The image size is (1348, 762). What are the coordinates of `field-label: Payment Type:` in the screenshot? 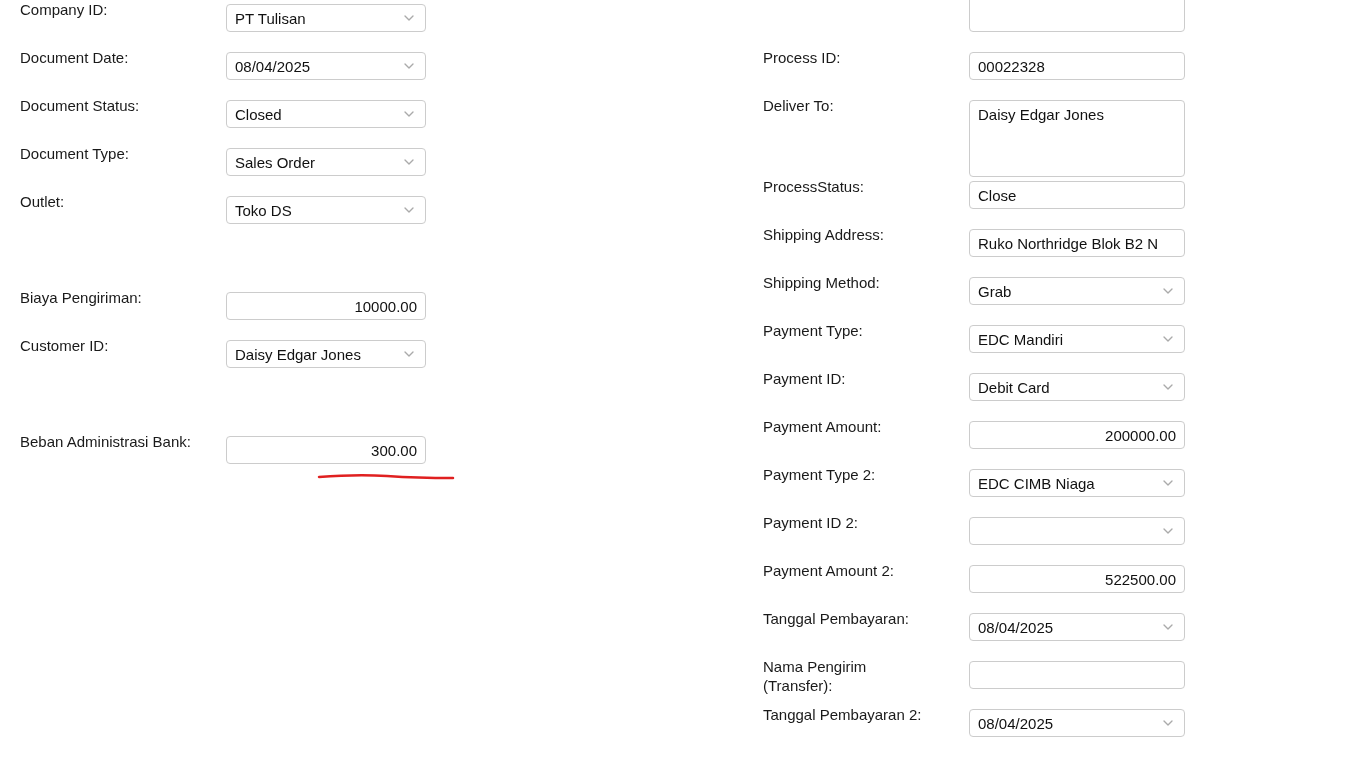 It's located at (813, 330).